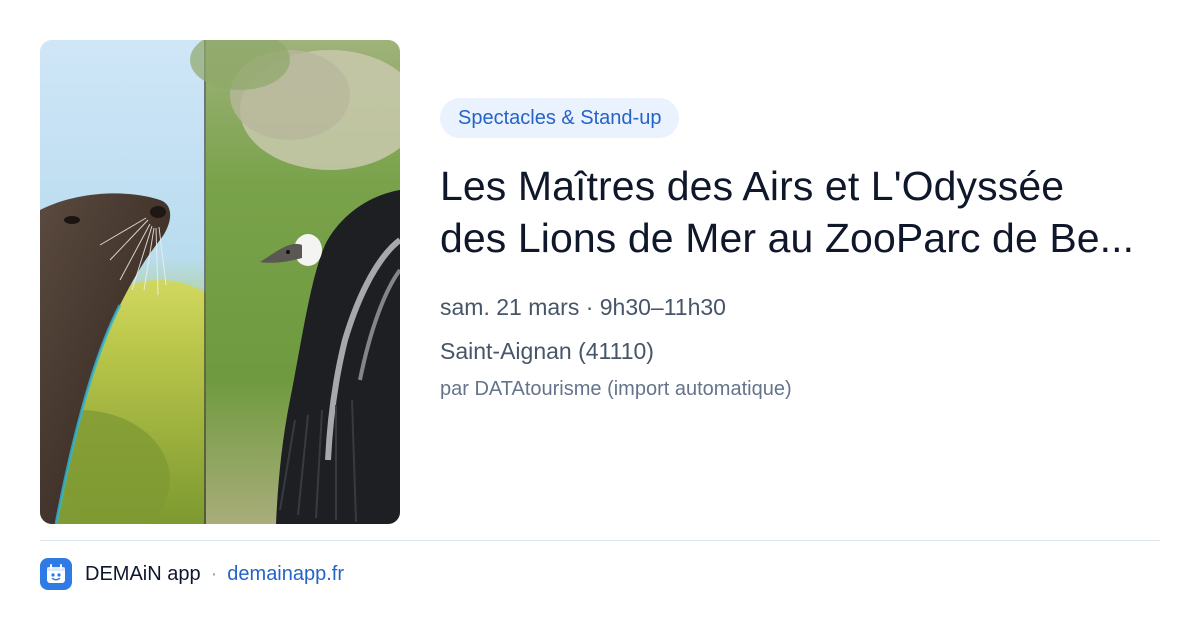  What do you see at coordinates (600, 540) in the screenshot?
I see `footer-divider` at bounding box center [600, 540].